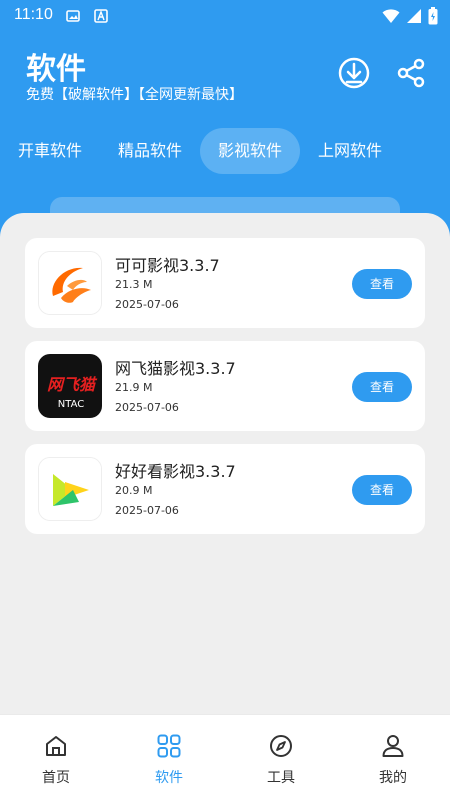 The width and height of the screenshot is (450, 800). Describe the element at coordinates (56, 759) in the screenshot. I see `nav-home: 首页` at that location.